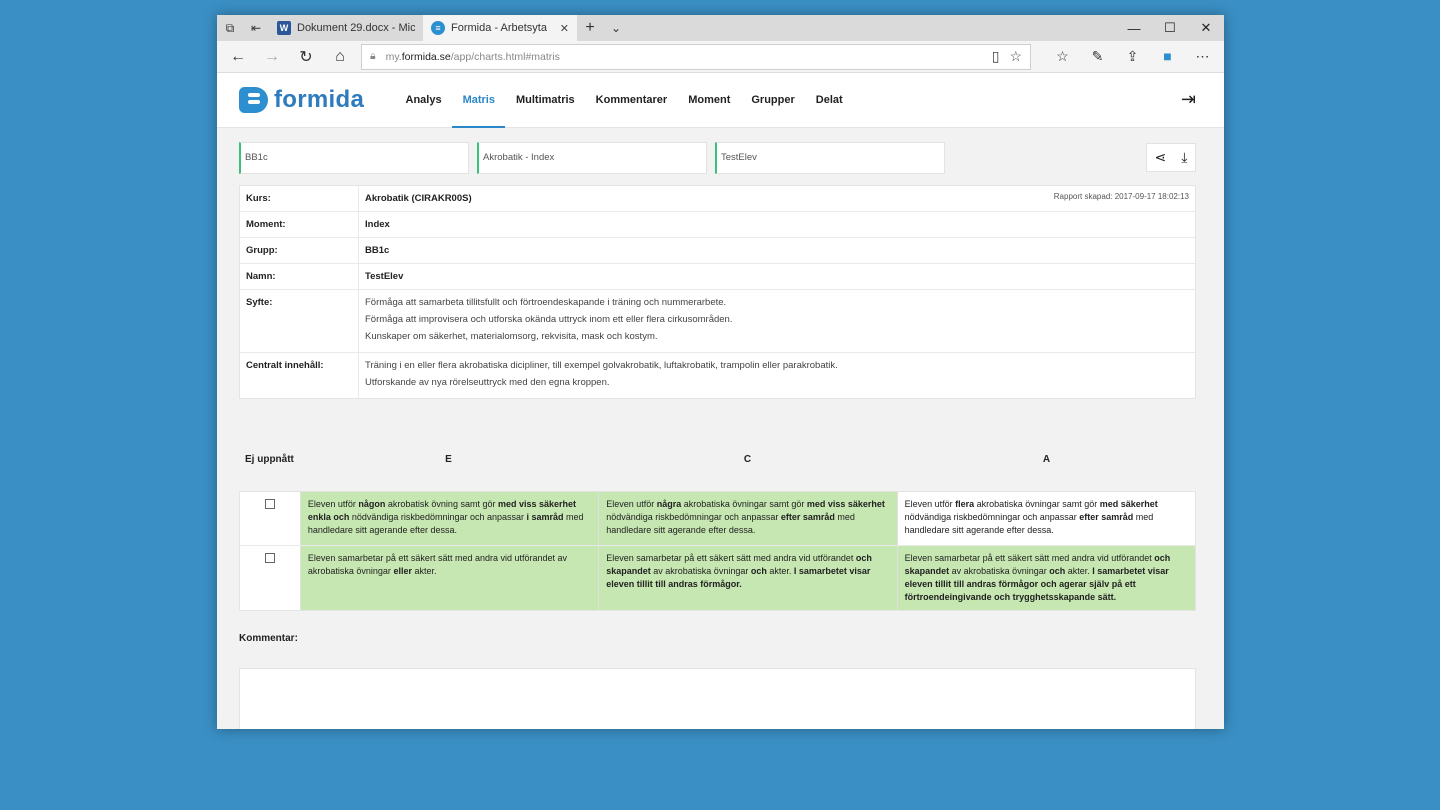  I want to click on grupp-label: Grupp:, so click(299, 250).